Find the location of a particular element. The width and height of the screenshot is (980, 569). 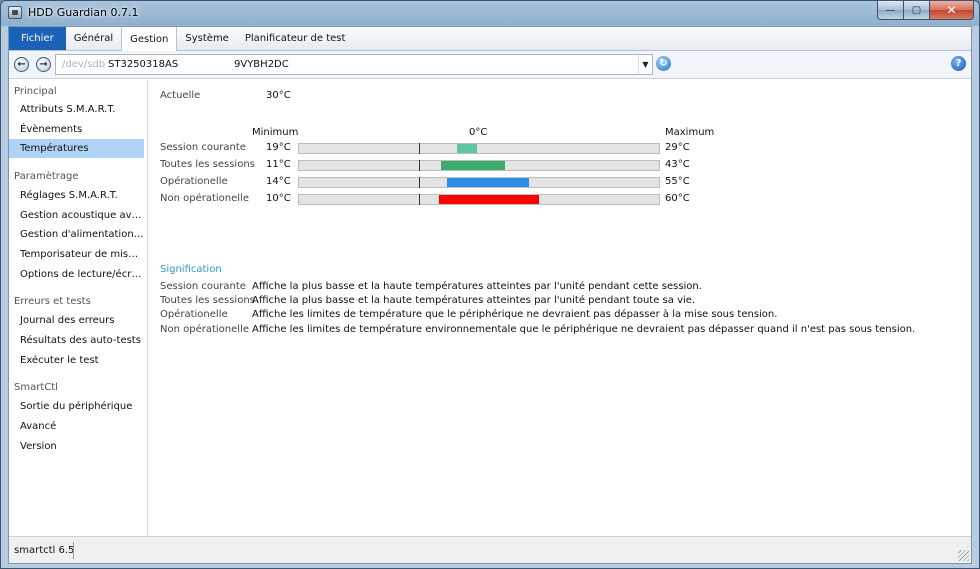

row-min: 11°C is located at coordinates (278, 164).